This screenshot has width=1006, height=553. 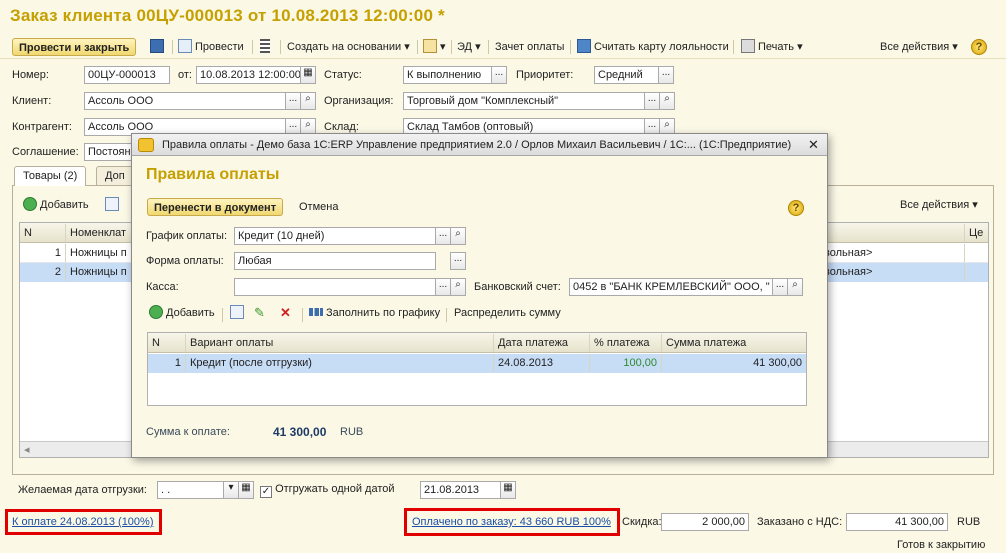 What do you see at coordinates (74, 47) in the screenshot?
I see `post-close-button: Провести и закрыть` at bounding box center [74, 47].